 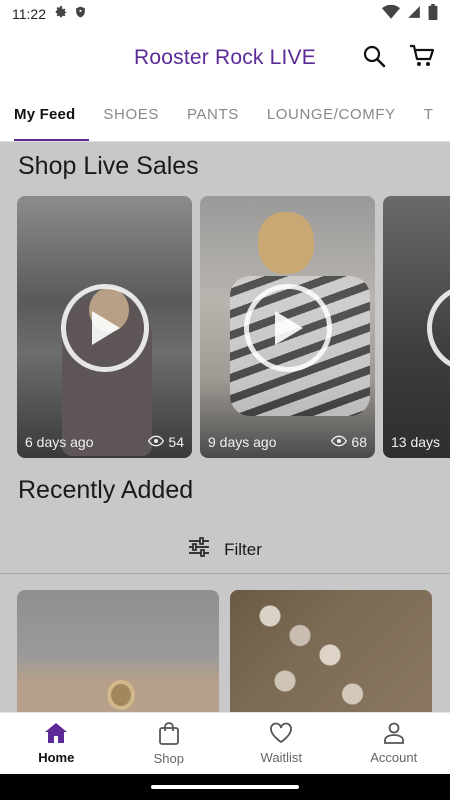 What do you see at coordinates (359, 442) in the screenshot?
I see `live-sale-views: 68` at bounding box center [359, 442].